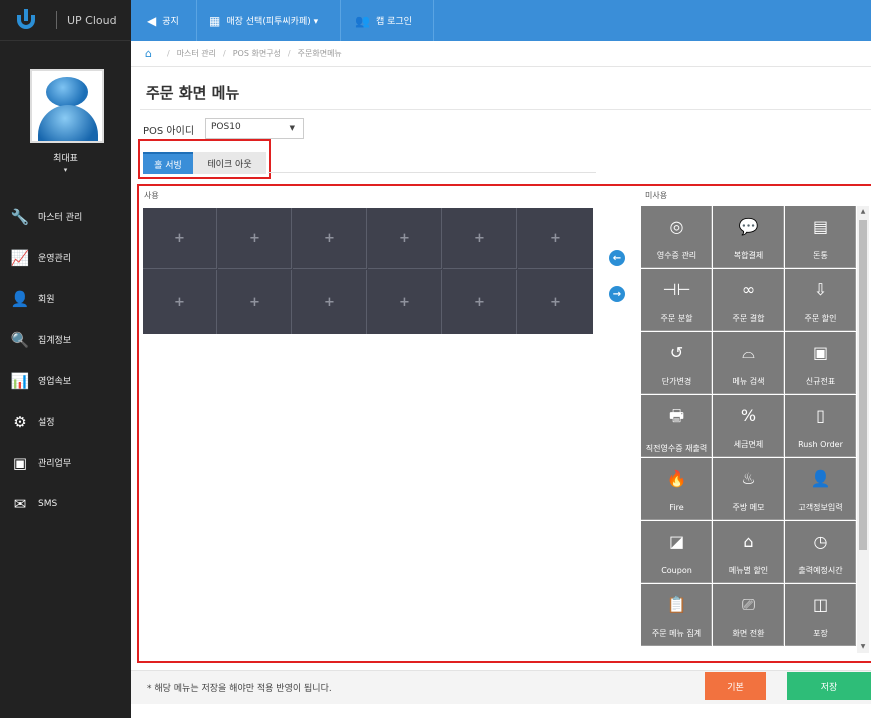 The image size is (871, 718). I want to click on arrow-left-icon: ←, so click(617, 258).